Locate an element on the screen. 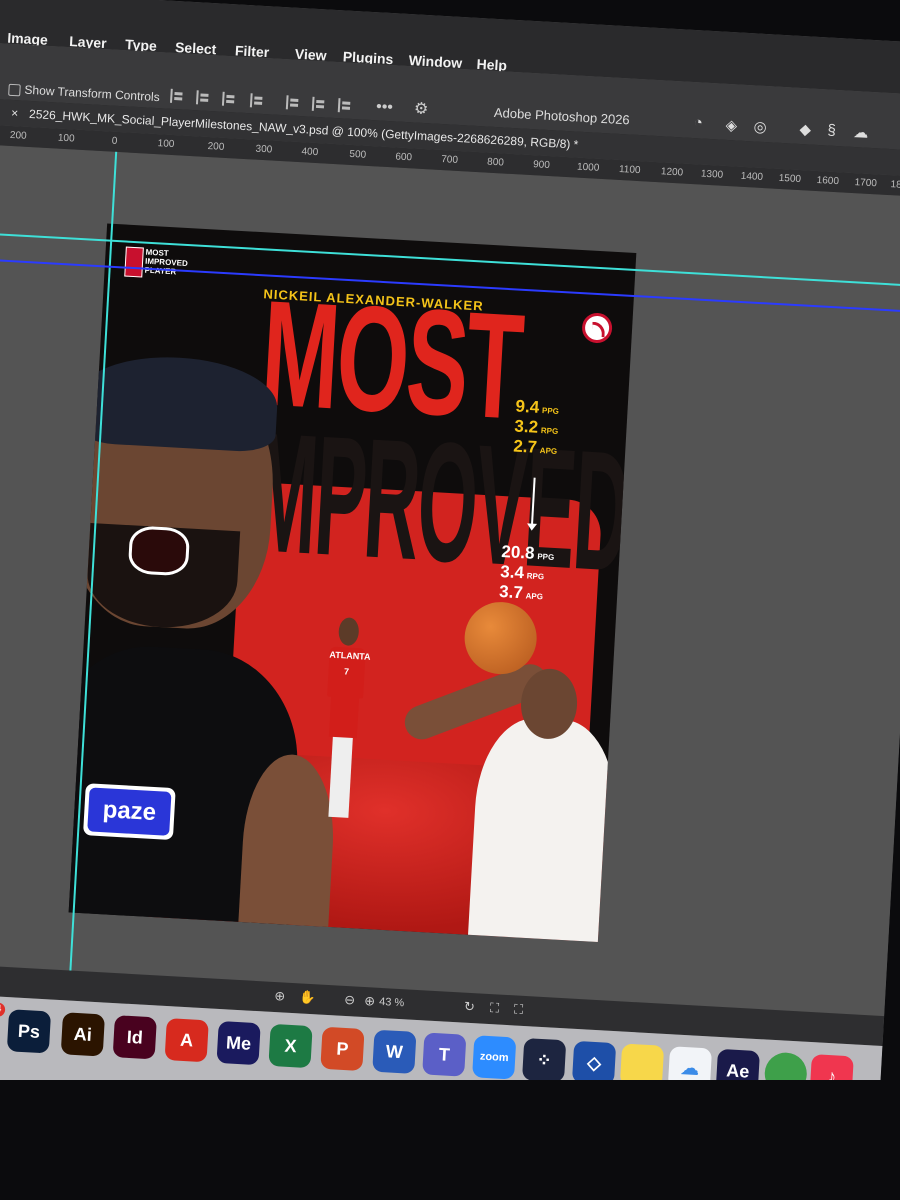  sponsor-text: paze is located at coordinates (129, 811).